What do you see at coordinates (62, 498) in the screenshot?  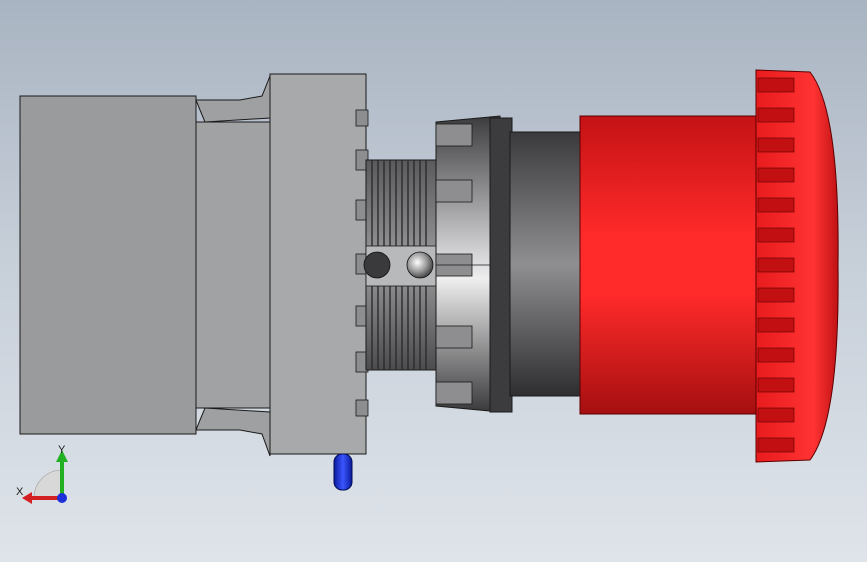 I see `z-axis-dot` at bounding box center [62, 498].